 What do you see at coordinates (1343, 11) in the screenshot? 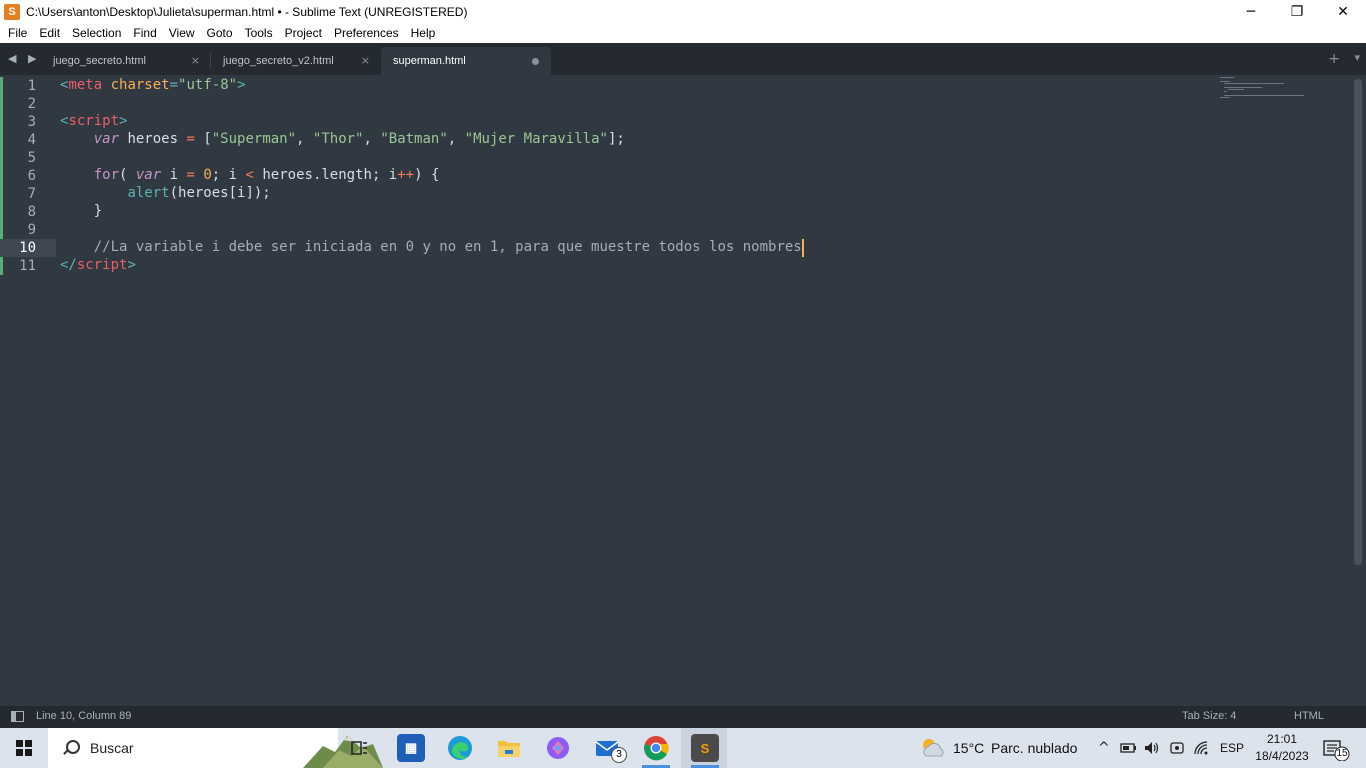
I see `close-button: ✕` at bounding box center [1343, 11].